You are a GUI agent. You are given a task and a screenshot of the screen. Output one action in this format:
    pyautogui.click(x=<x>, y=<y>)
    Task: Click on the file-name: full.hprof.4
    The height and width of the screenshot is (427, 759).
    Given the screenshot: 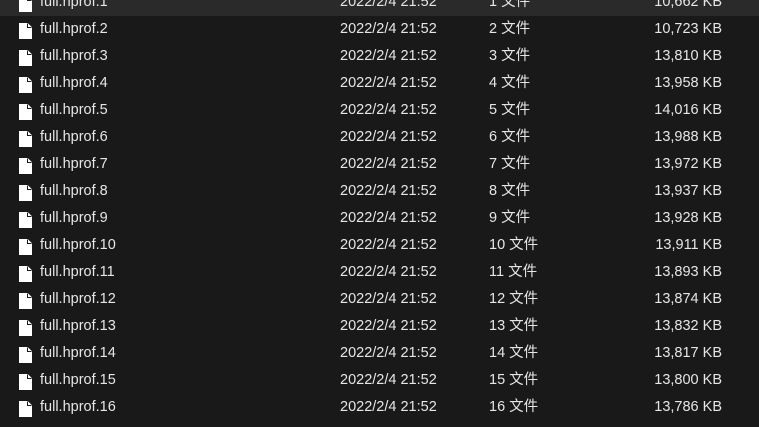 What is the action you would take?
    pyautogui.click(x=74, y=83)
    